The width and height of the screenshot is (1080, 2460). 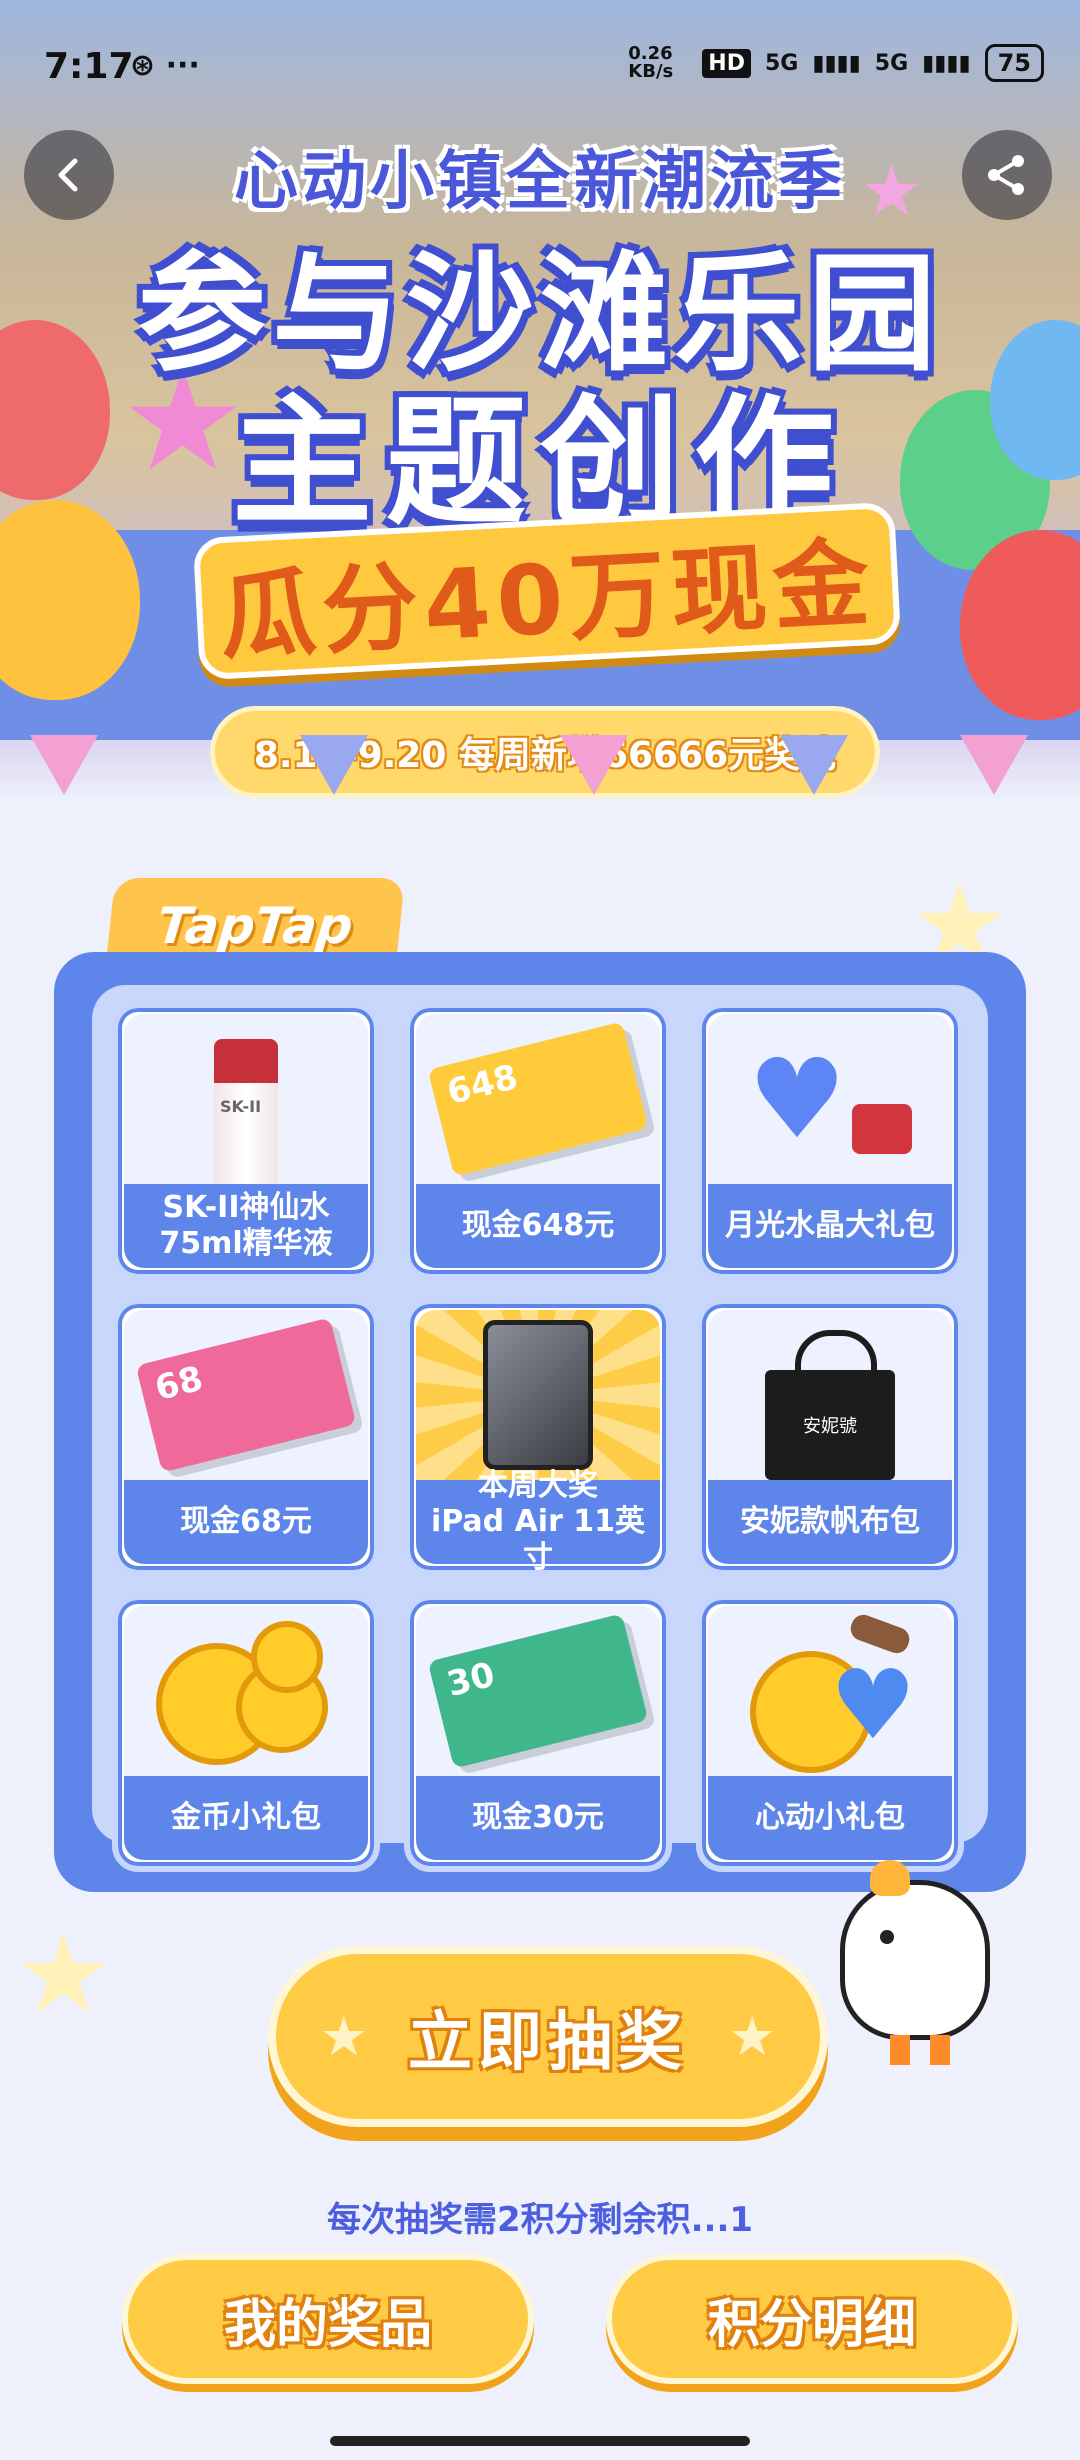 I want to click on prize-label: 月光水晶大礼包, so click(x=830, y=1226).